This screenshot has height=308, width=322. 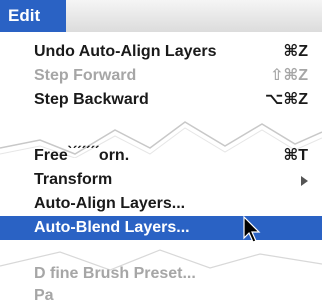 I want to click on menu-item-shortcut: ⇧⌘Z, so click(x=288, y=75).